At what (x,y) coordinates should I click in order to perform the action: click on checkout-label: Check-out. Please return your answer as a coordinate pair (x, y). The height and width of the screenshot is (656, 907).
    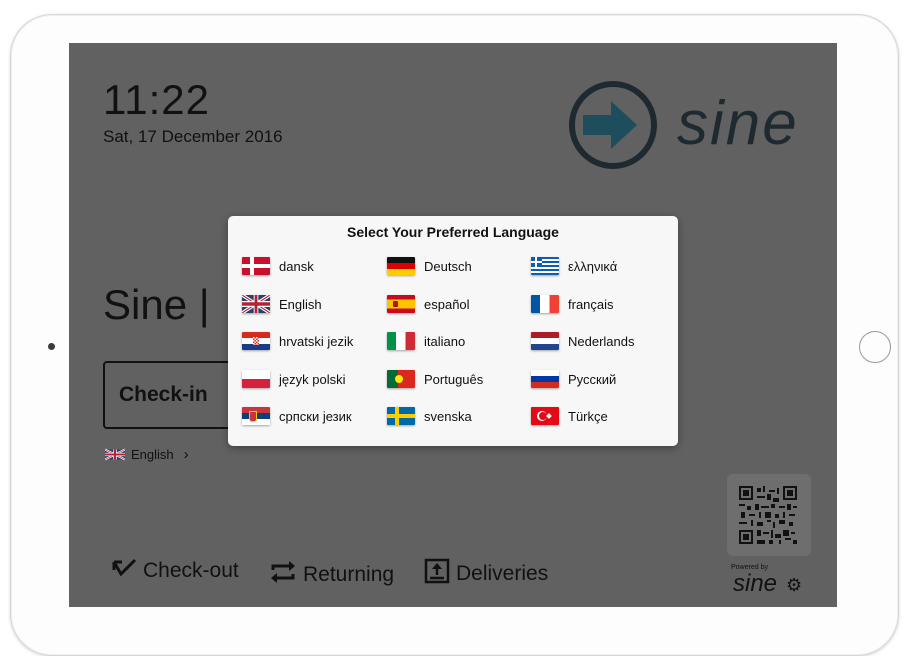
    Looking at the image, I should click on (191, 570).